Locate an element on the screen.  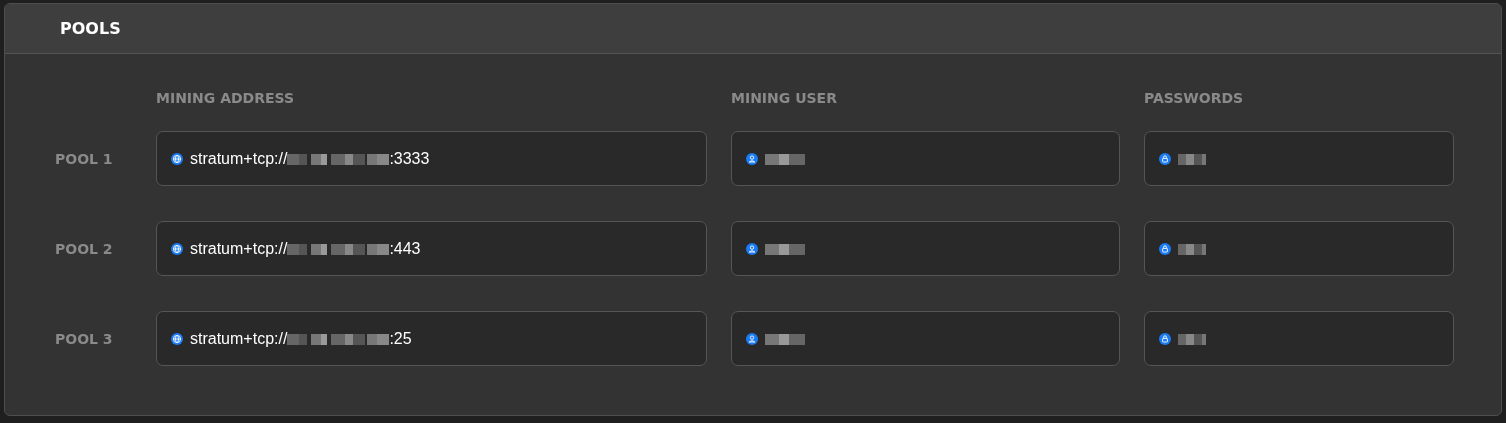
column-header: MINING USER is located at coordinates (784, 98).